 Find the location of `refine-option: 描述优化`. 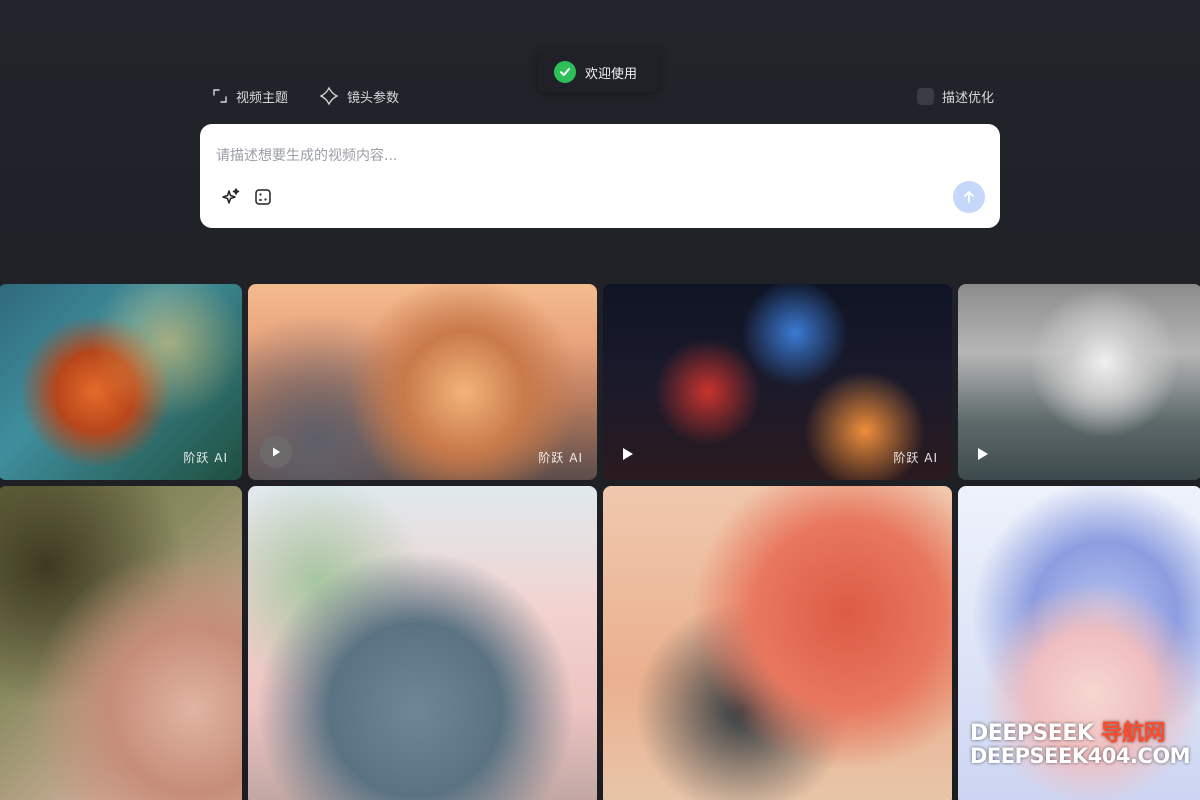

refine-option: 描述优化 is located at coordinates (955, 96).